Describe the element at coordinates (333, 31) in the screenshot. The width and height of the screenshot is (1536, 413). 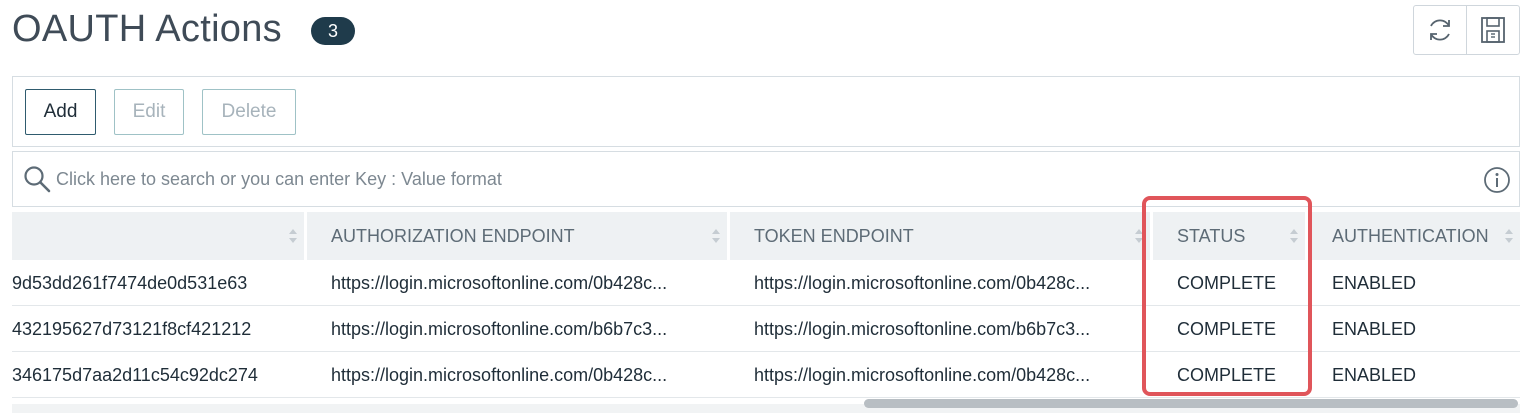
I see `count-badge: 3` at that location.